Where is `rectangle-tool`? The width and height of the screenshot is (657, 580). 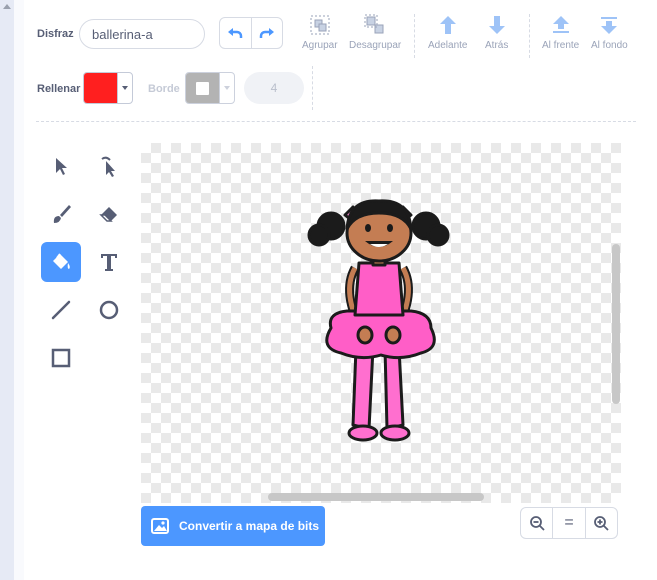
rectangle-tool is located at coordinates (61, 358).